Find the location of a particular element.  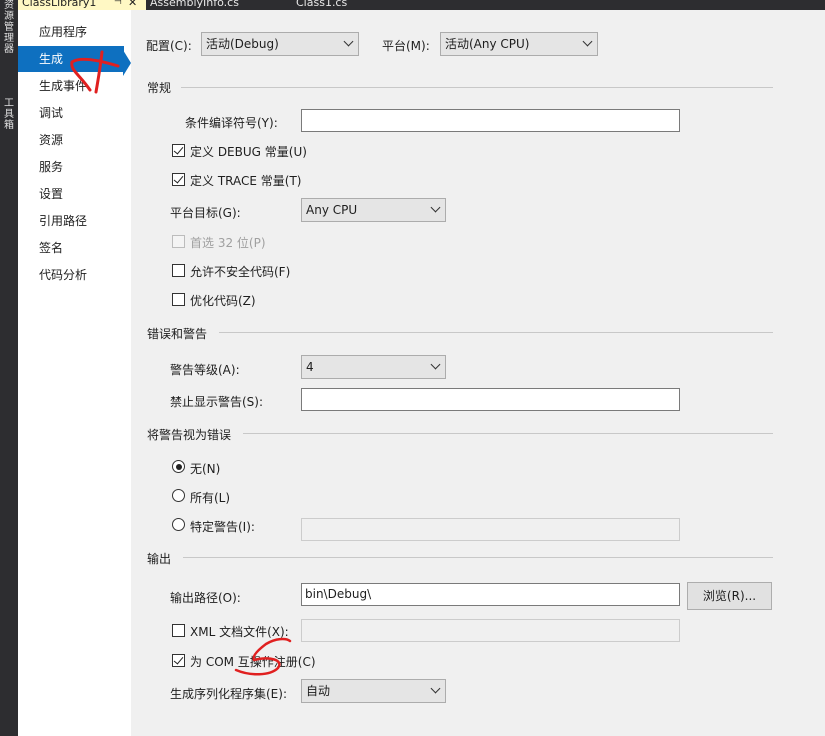

radio-none-label: 无(N) is located at coordinates (205, 469).